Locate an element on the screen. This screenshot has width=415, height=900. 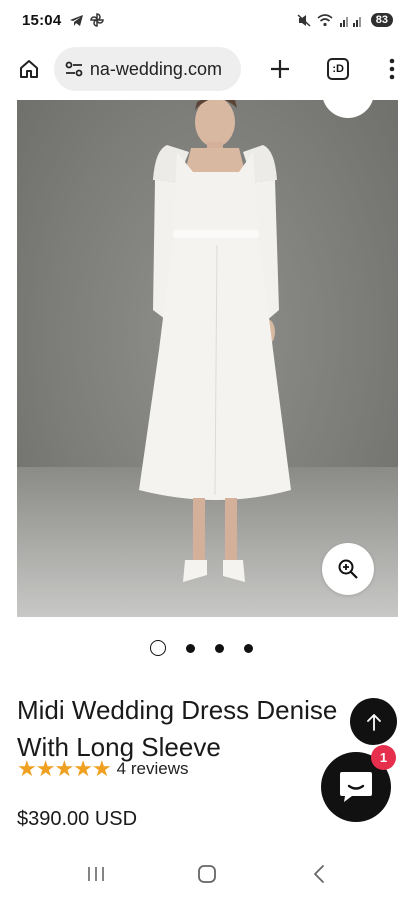
address-bar: na-wedding.com is located at coordinates (147, 69).